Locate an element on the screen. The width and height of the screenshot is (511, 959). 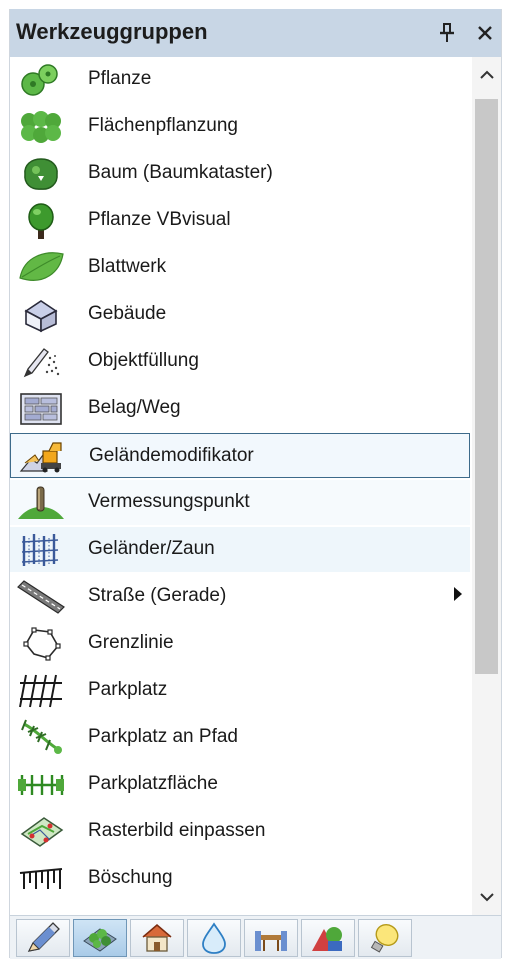
list-item-terrain-modifier: Geländemodifikator is located at coordinates (240, 455).